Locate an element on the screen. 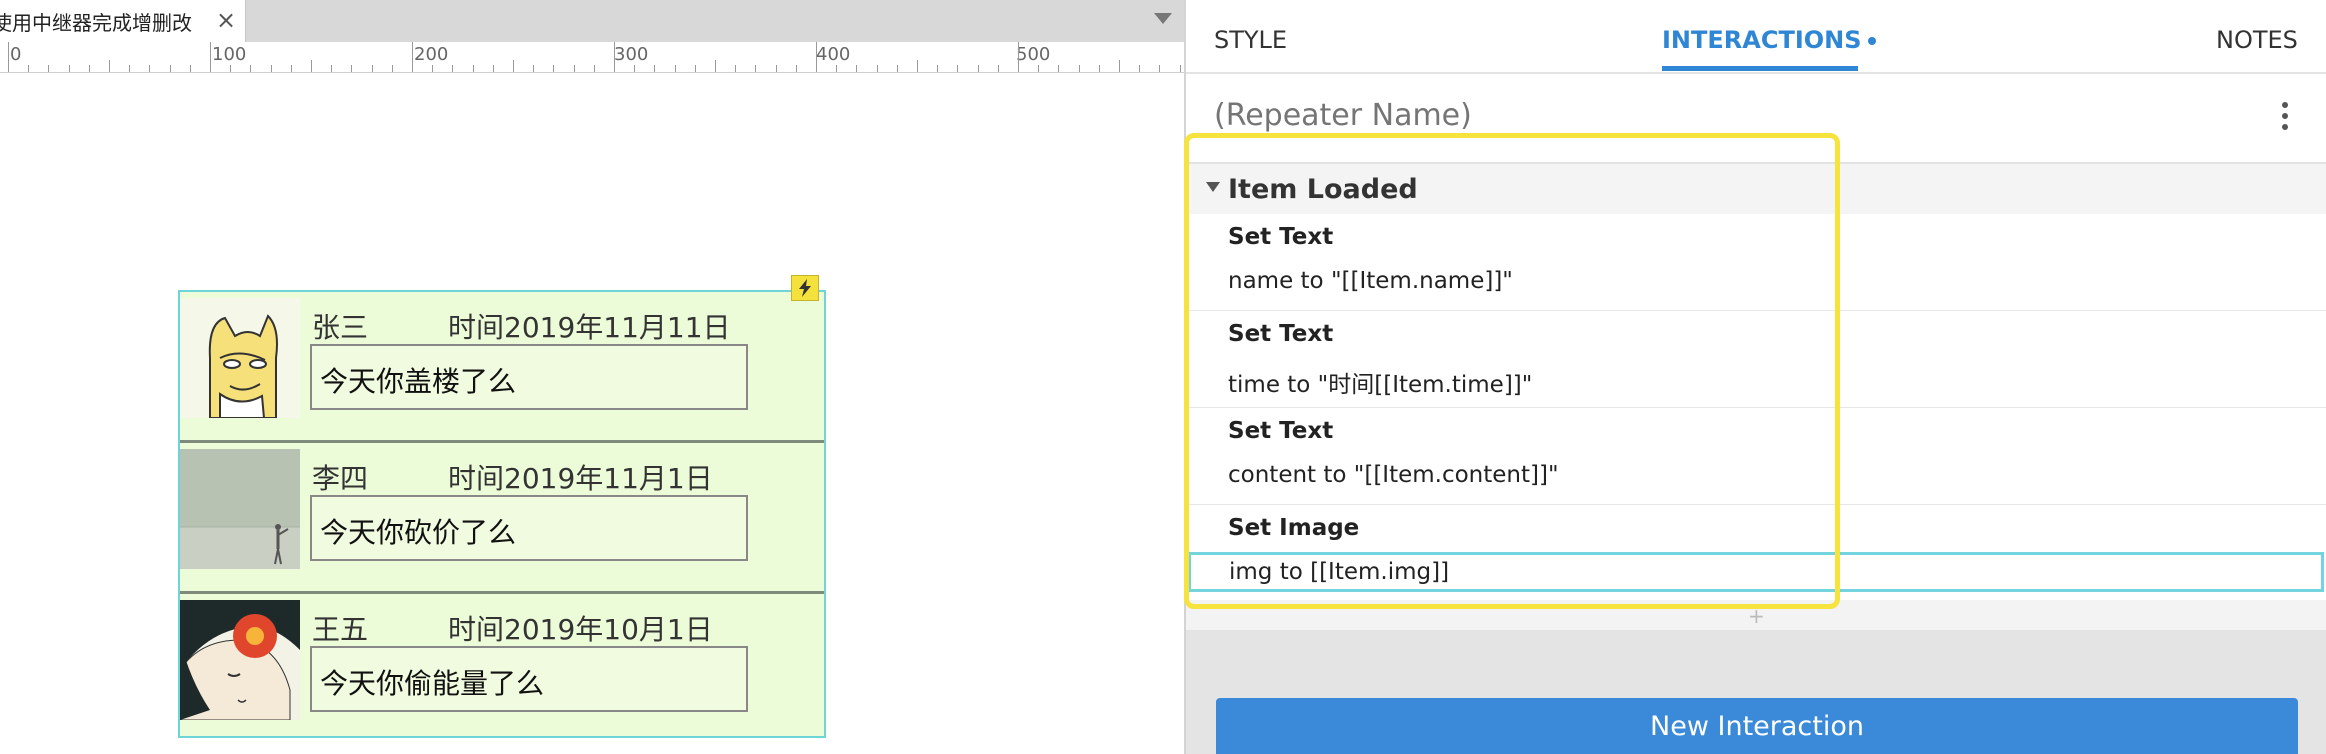  panel-footer: New Interaction is located at coordinates (1756, 692).